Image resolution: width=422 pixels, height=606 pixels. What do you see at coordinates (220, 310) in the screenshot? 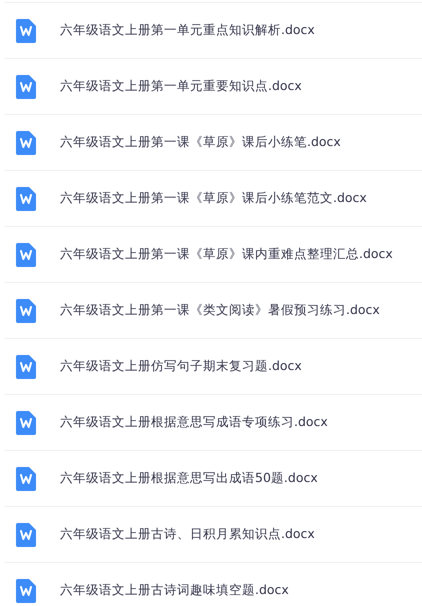
I see `file-name: 六年级语文上册第一课《类文阅读》暑假预习练习.docx` at bounding box center [220, 310].